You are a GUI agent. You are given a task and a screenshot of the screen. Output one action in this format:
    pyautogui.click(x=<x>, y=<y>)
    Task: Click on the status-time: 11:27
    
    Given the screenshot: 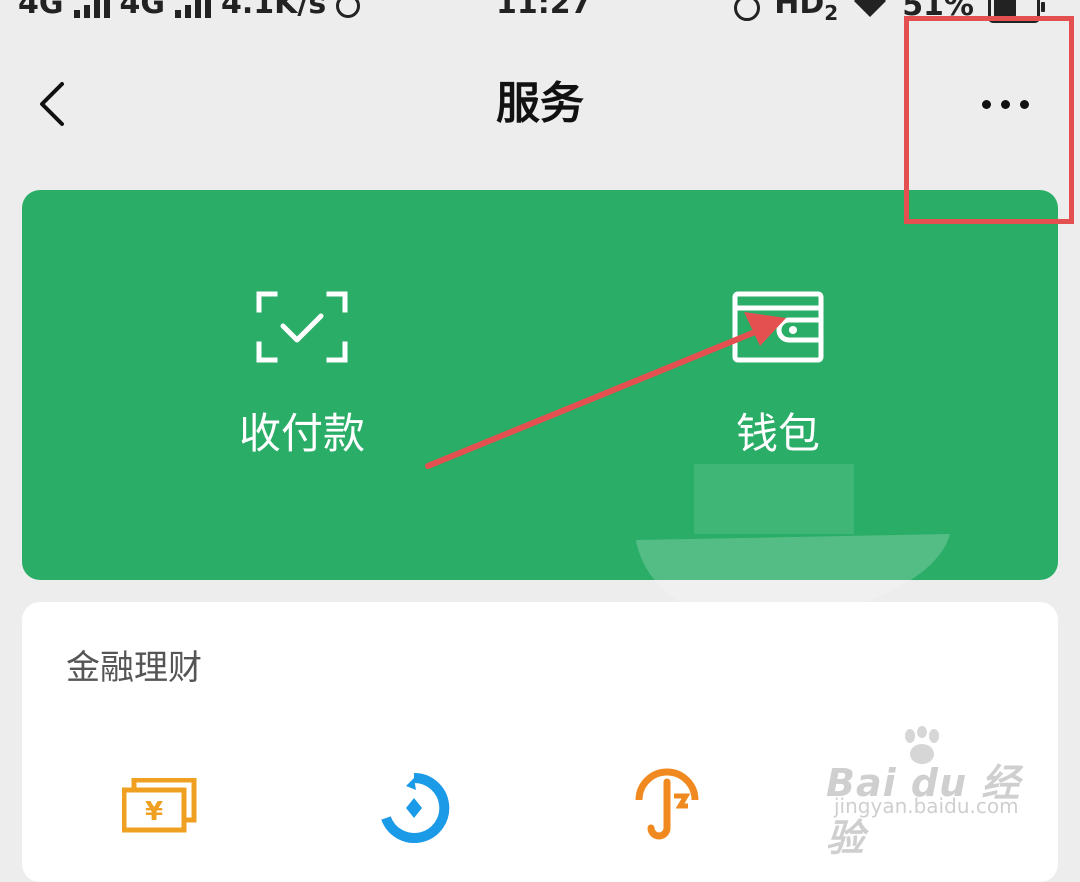 What is the action you would take?
    pyautogui.click(x=544, y=10)
    